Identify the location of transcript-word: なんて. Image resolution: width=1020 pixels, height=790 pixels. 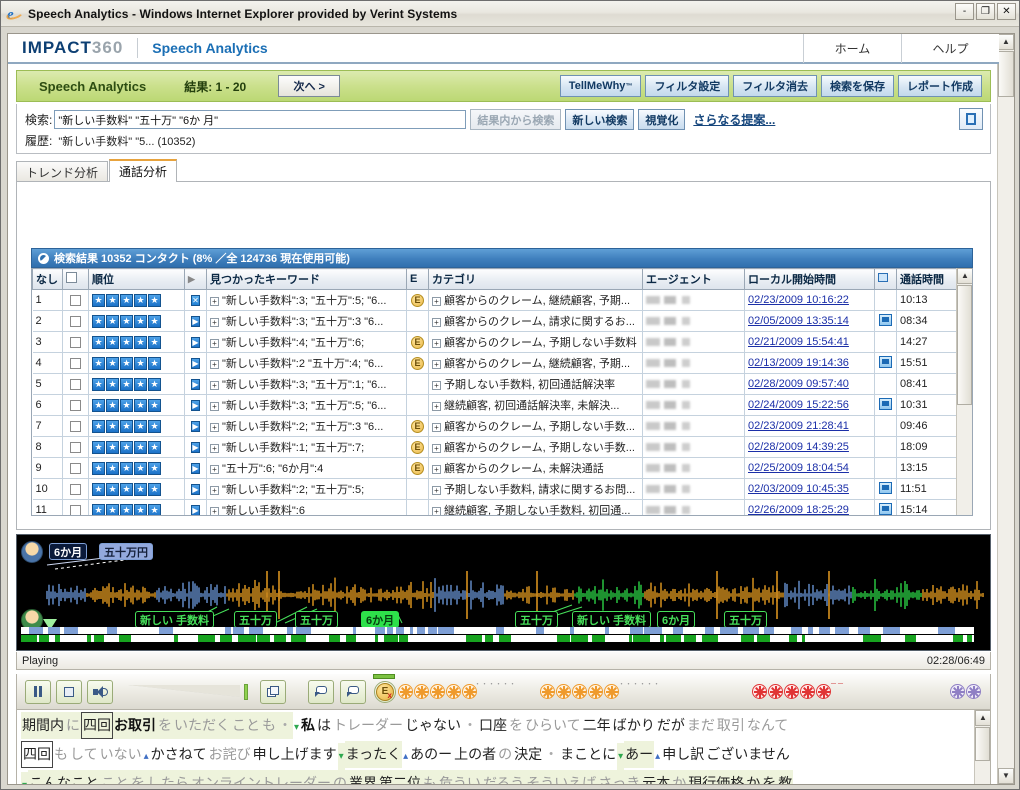
(767, 725).